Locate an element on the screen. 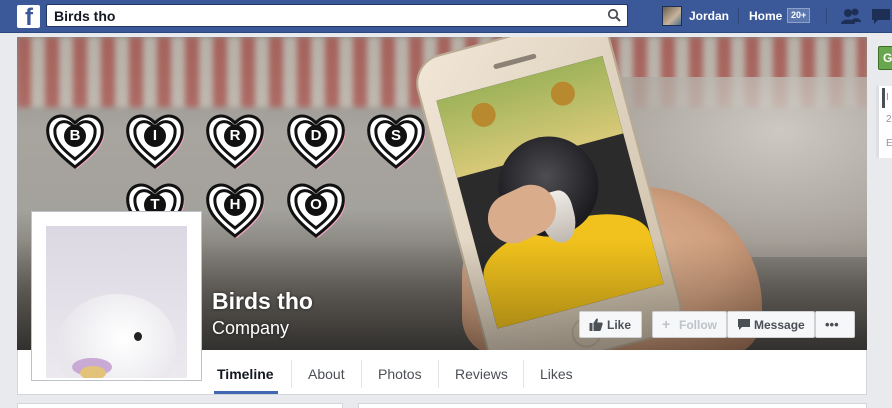  heart-letter-graphic: H is located at coordinates (235, 209).